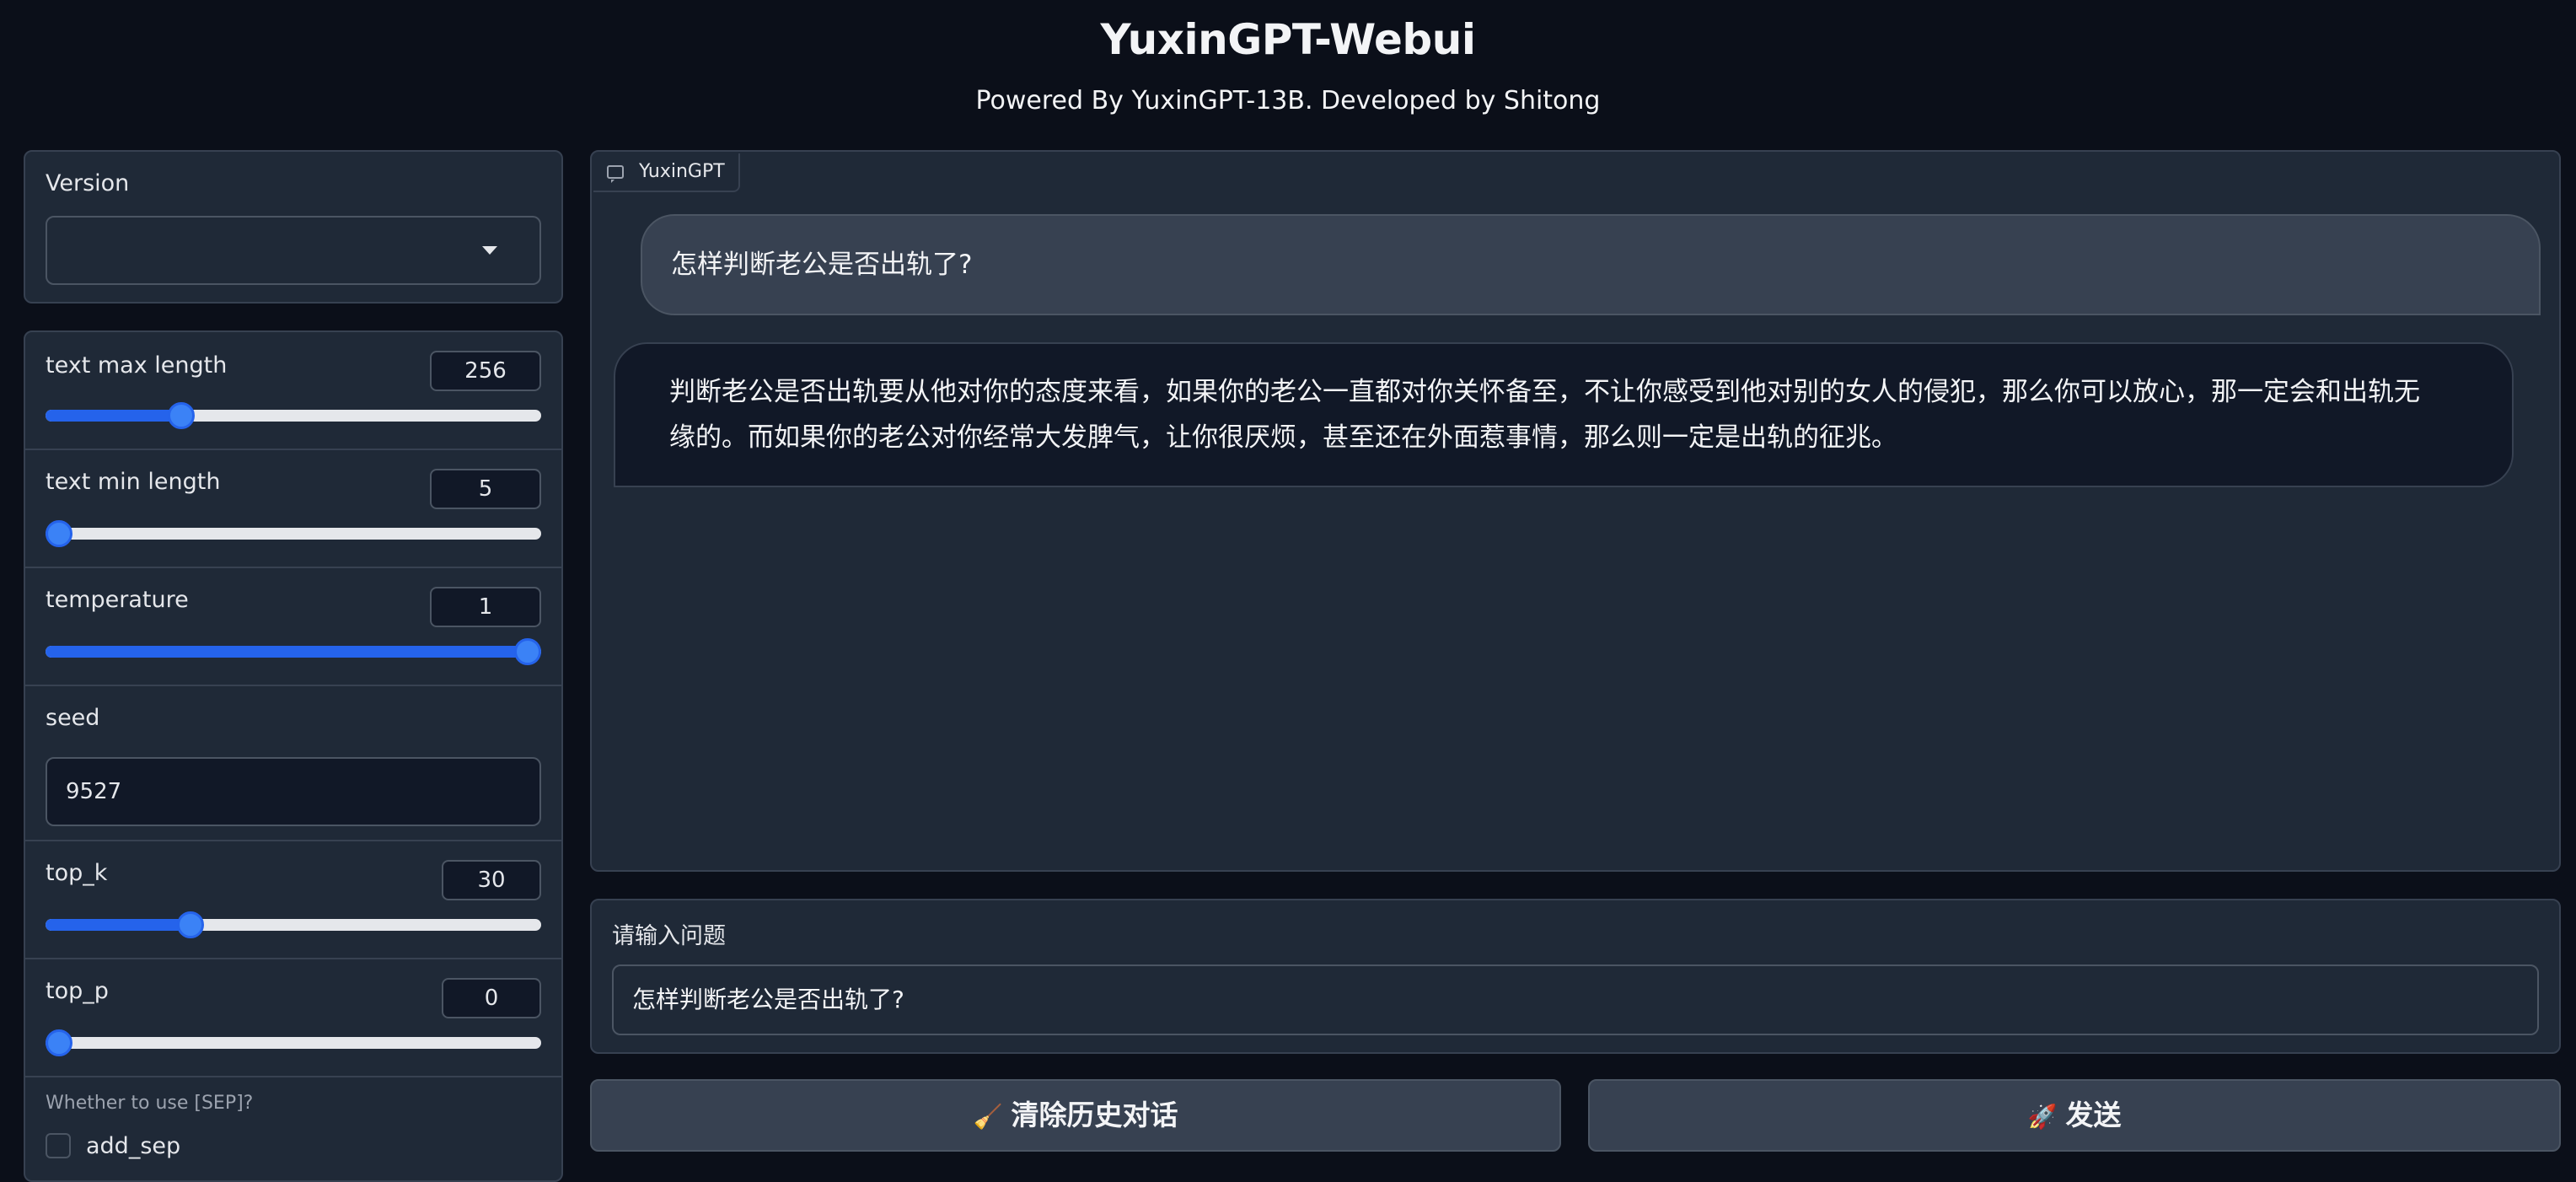  I want to click on question-input: 怎样判断老公是否出轨了?, so click(1575, 999).